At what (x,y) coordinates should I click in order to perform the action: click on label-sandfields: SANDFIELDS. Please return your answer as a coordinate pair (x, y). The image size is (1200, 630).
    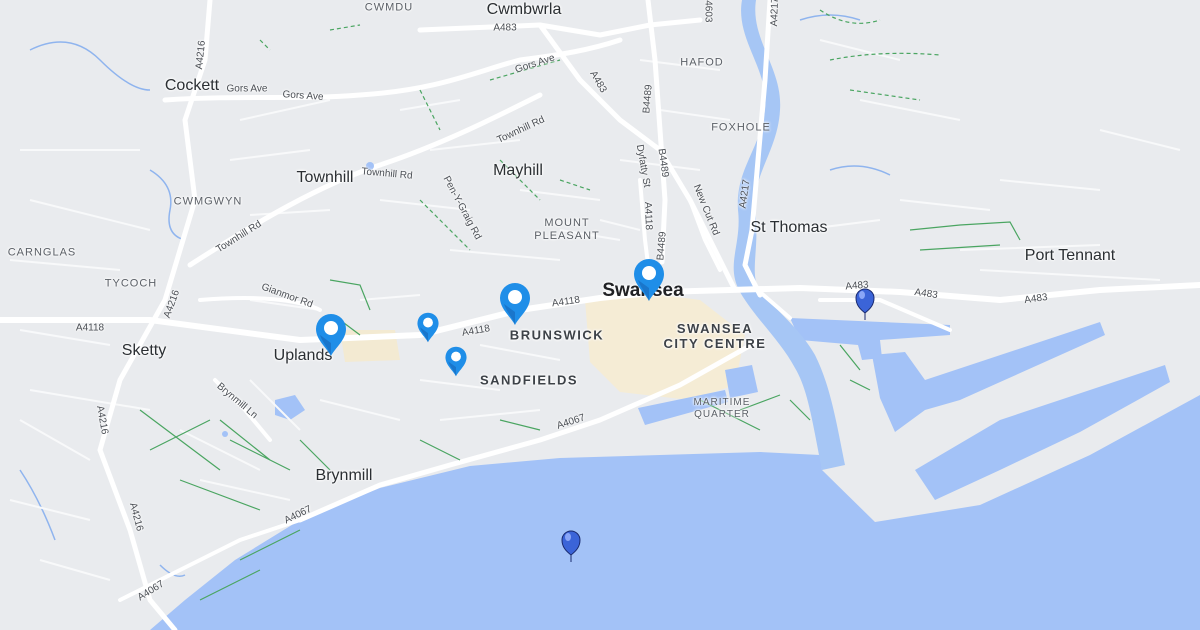
    Looking at the image, I should click on (529, 380).